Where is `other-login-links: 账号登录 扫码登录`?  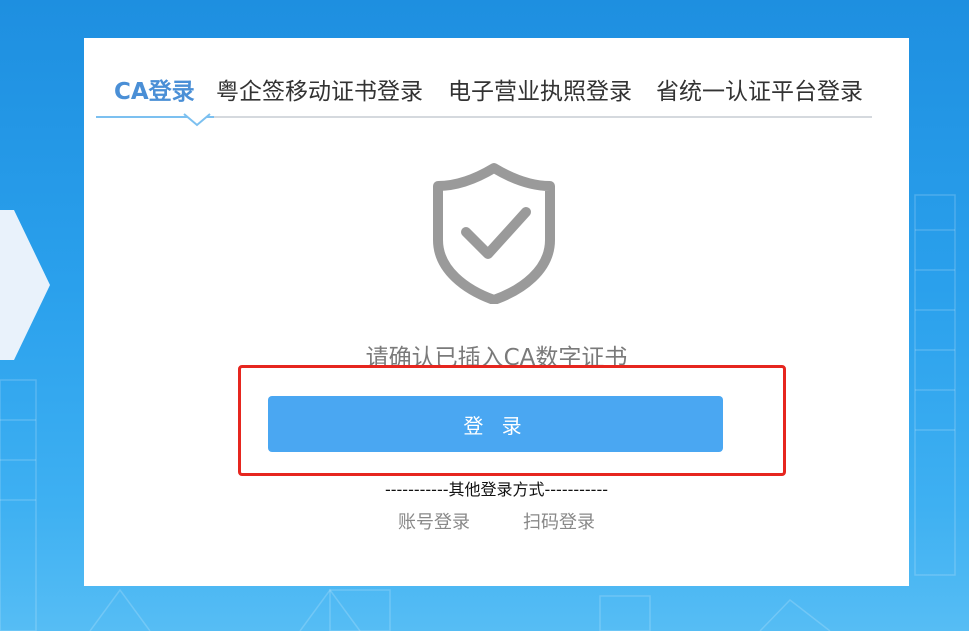
other-login-links: 账号登录 扫码登录 is located at coordinates (496, 521).